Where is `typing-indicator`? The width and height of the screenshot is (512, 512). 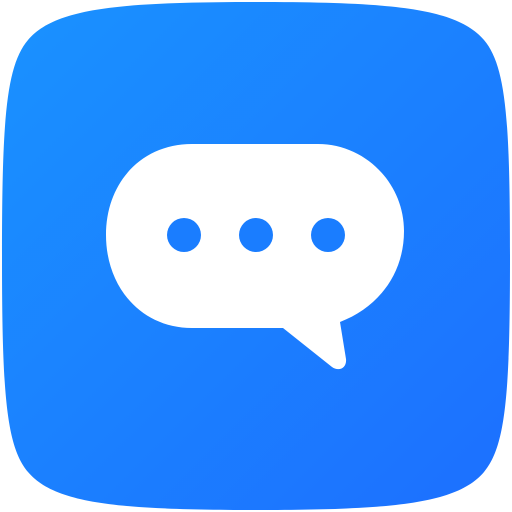
typing-indicator is located at coordinates (256, 235).